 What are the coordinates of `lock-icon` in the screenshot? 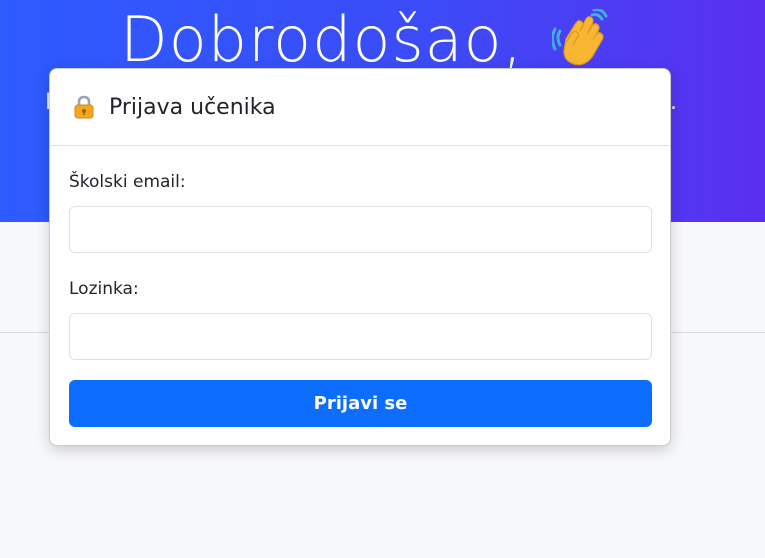 It's located at (84, 107).